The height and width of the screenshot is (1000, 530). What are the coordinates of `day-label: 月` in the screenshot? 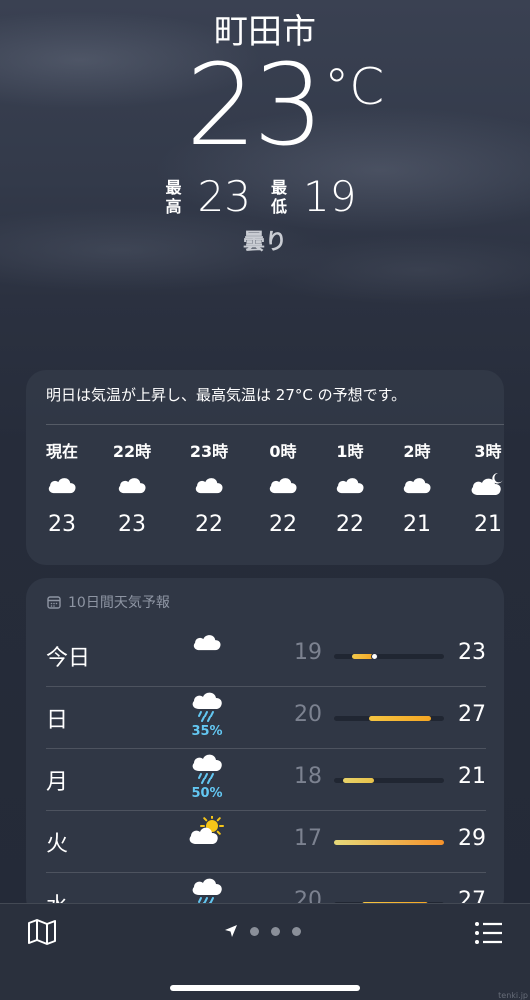 It's located at (57, 782).